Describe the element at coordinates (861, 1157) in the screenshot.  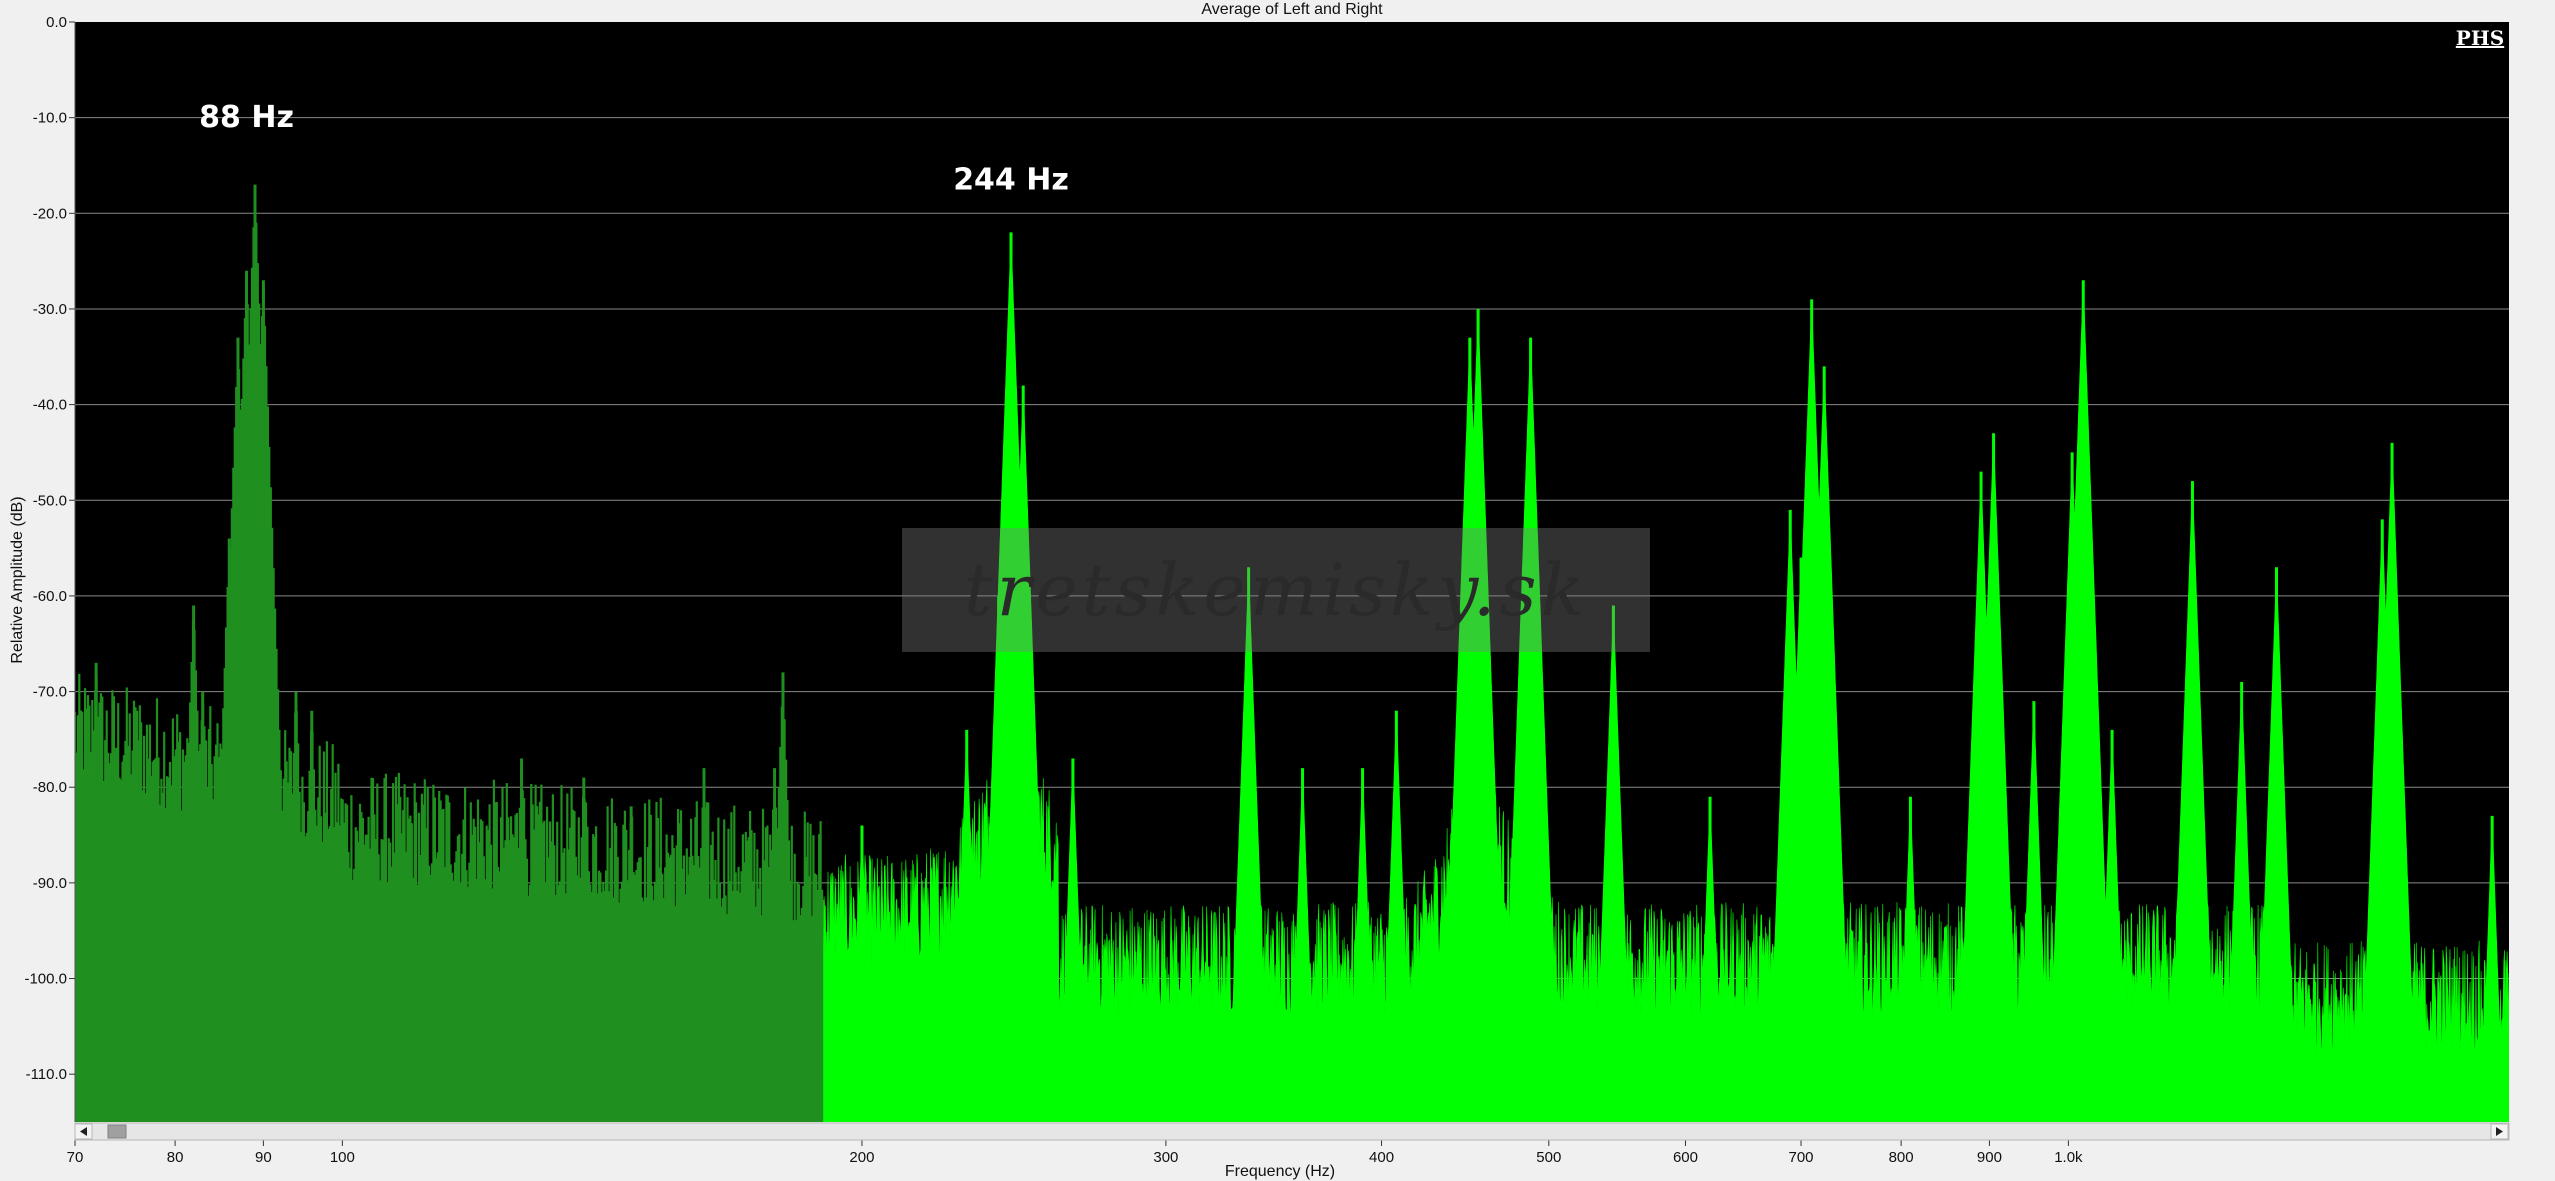
I see `x-tick-label: 200` at that location.